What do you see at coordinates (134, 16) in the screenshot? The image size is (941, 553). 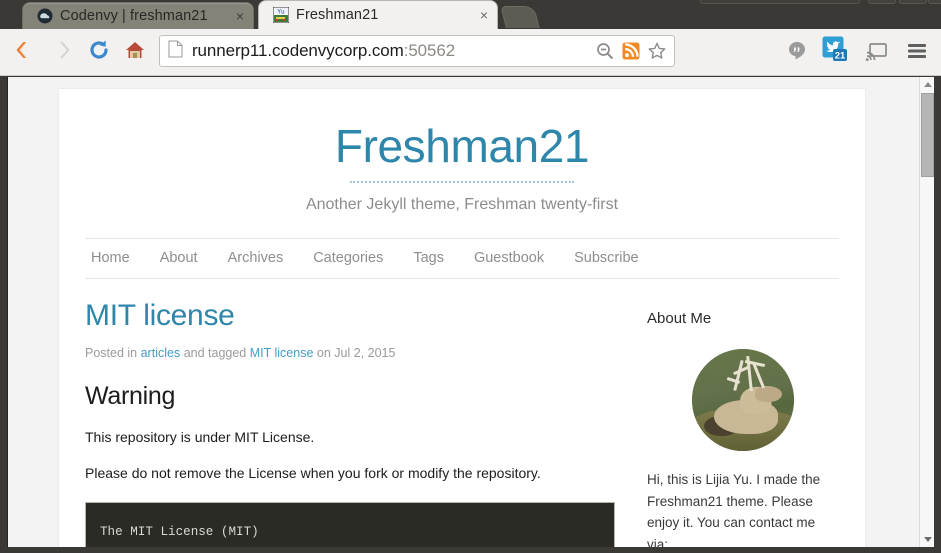 I see `tab-title: Codenvy | freshman21` at bounding box center [134, 16].